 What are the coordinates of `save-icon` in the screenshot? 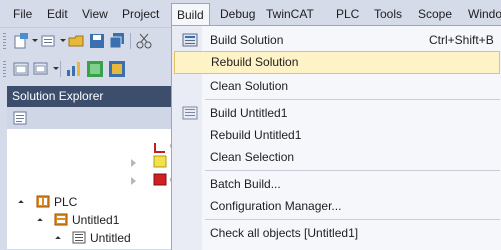 It's located at (97, 41).